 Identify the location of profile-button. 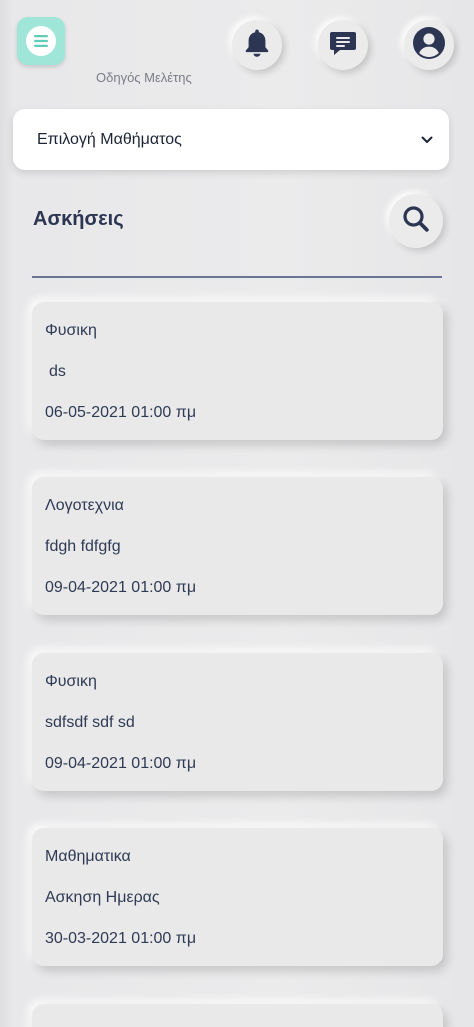
(429, 45).